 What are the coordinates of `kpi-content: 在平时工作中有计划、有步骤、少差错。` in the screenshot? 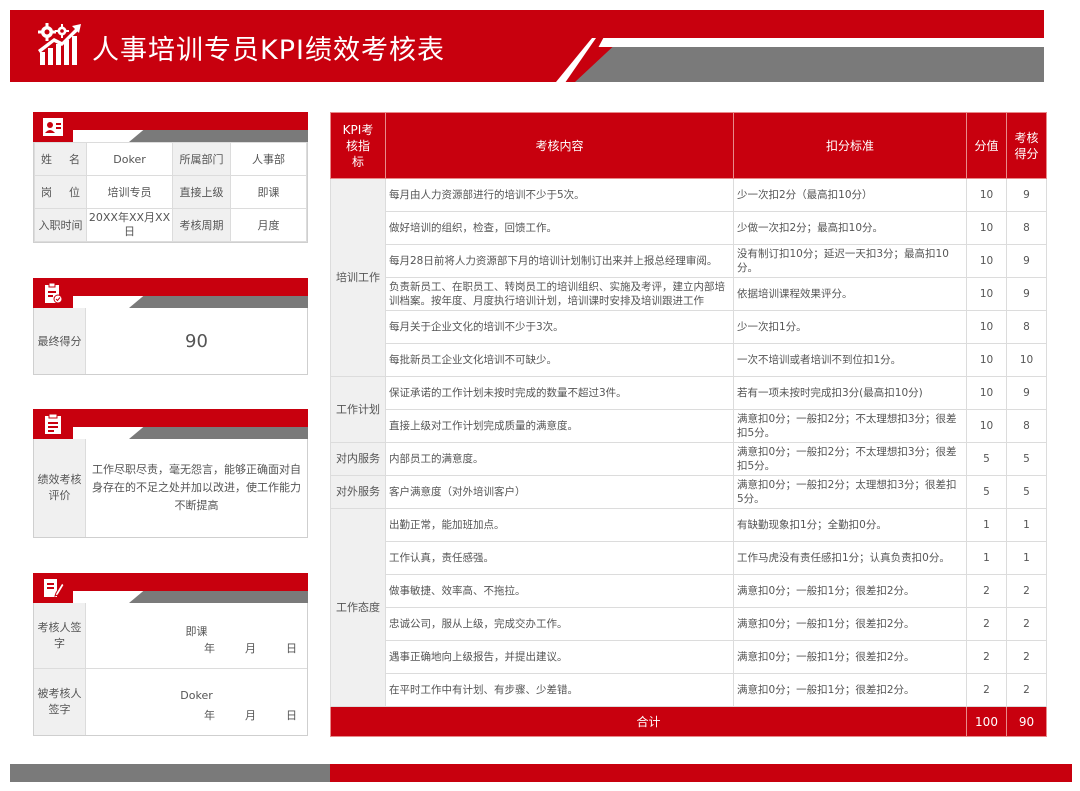 It's located at (559, 690).